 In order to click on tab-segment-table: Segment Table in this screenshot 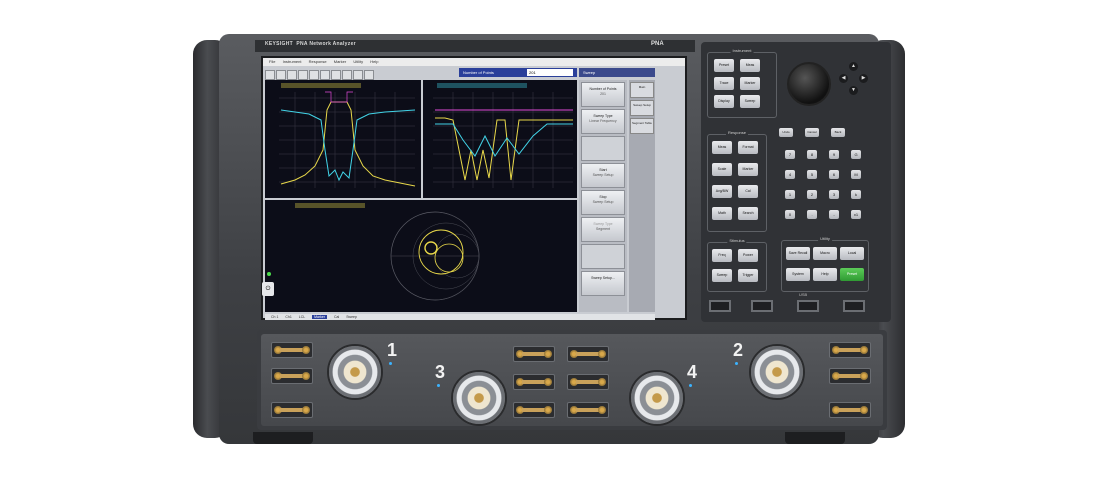, I will do `click(642, 126)`.